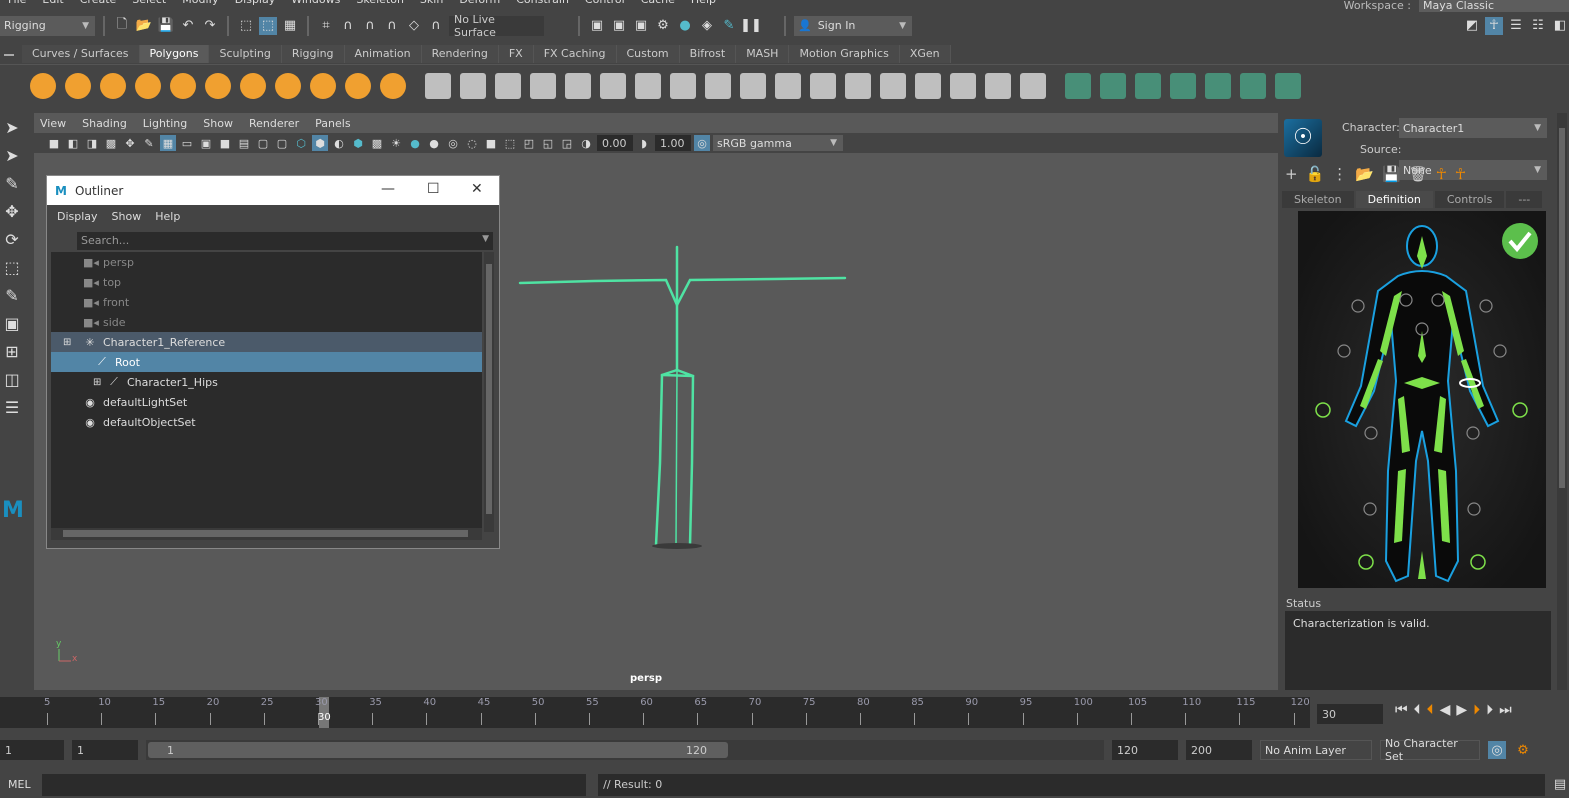  What do you see at coordinates (1516, 26) in the screenshot?
I see `attribute-editor-icon: ☰` at bounding box center [1516, 26].